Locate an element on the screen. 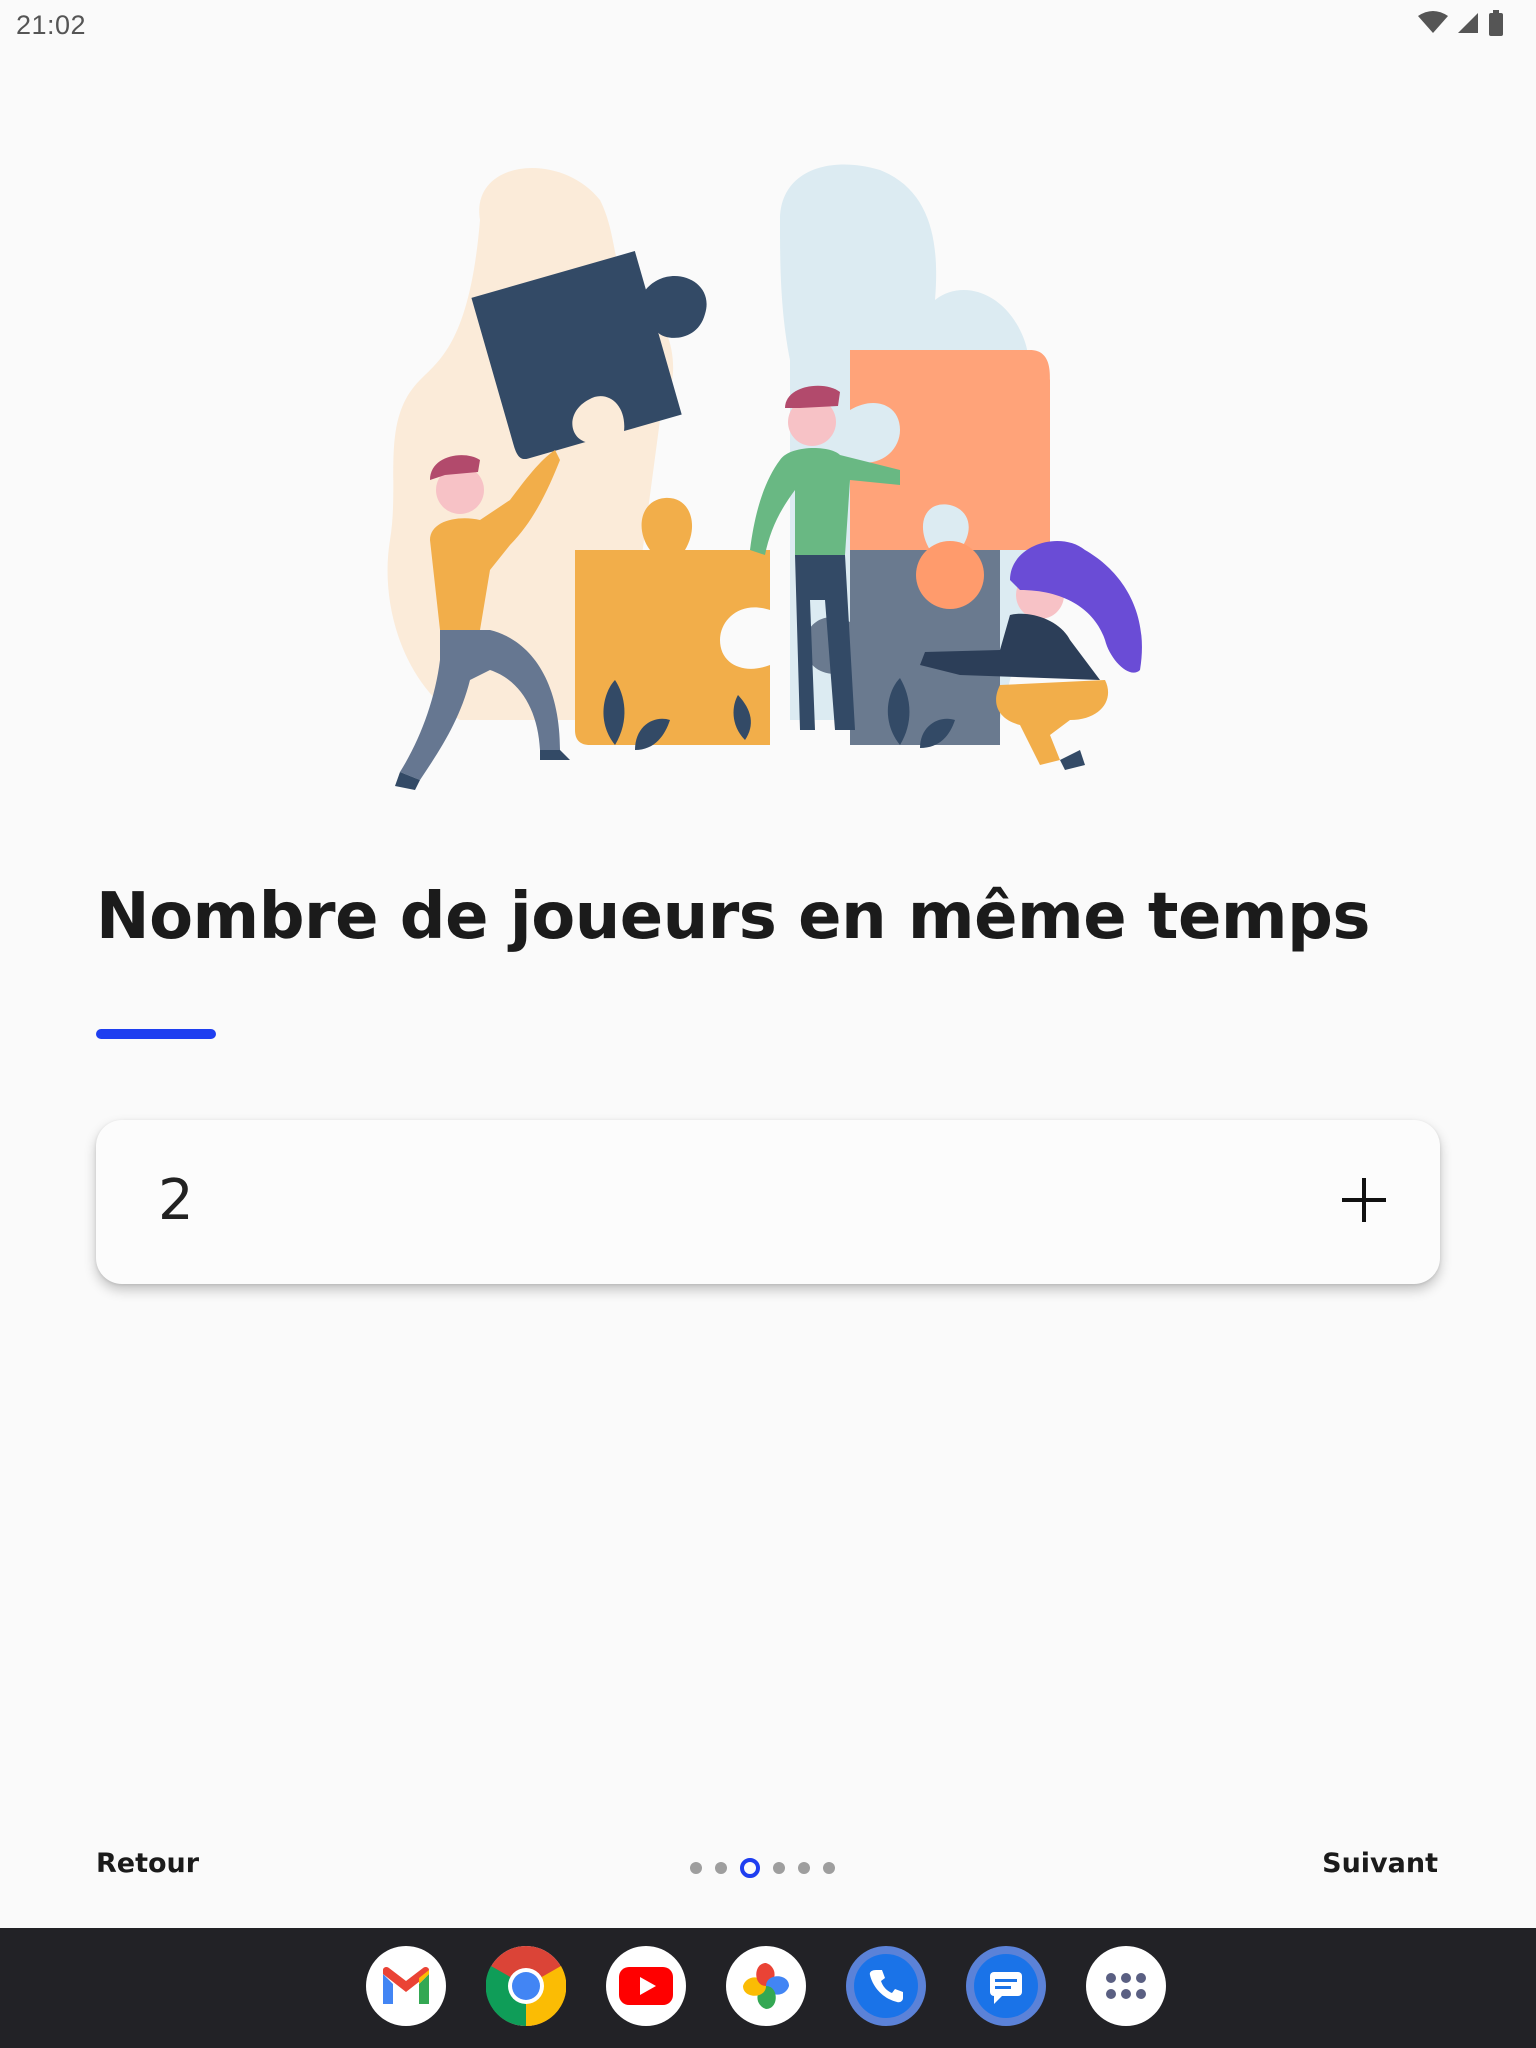  page-indicator is located at coordinates (762, 1868).